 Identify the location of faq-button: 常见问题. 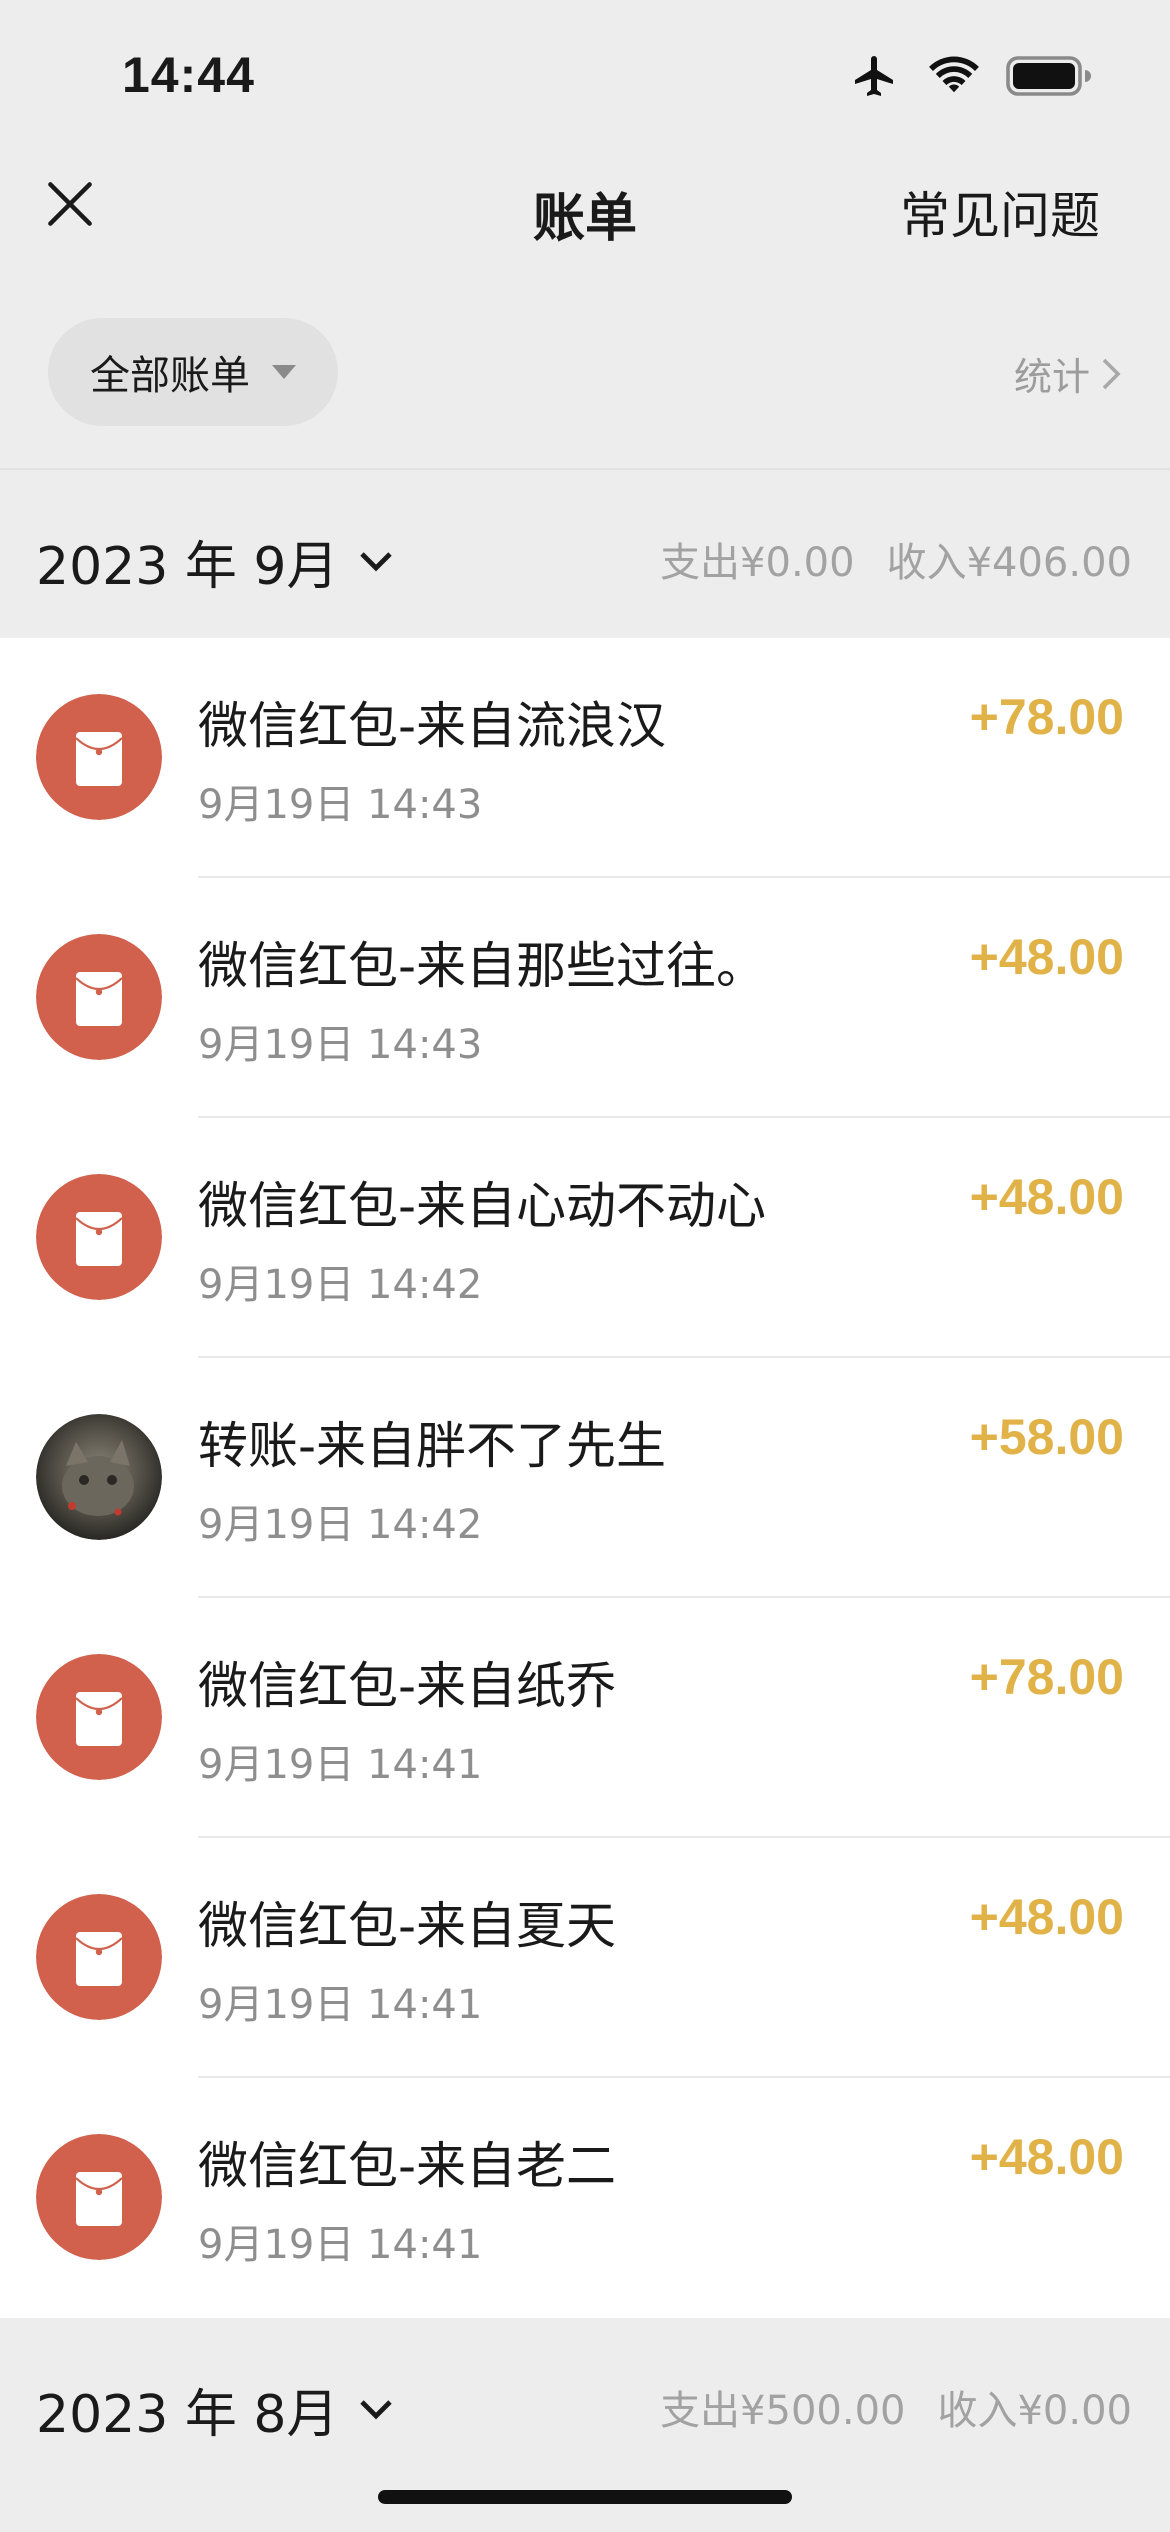
(1000, 212).